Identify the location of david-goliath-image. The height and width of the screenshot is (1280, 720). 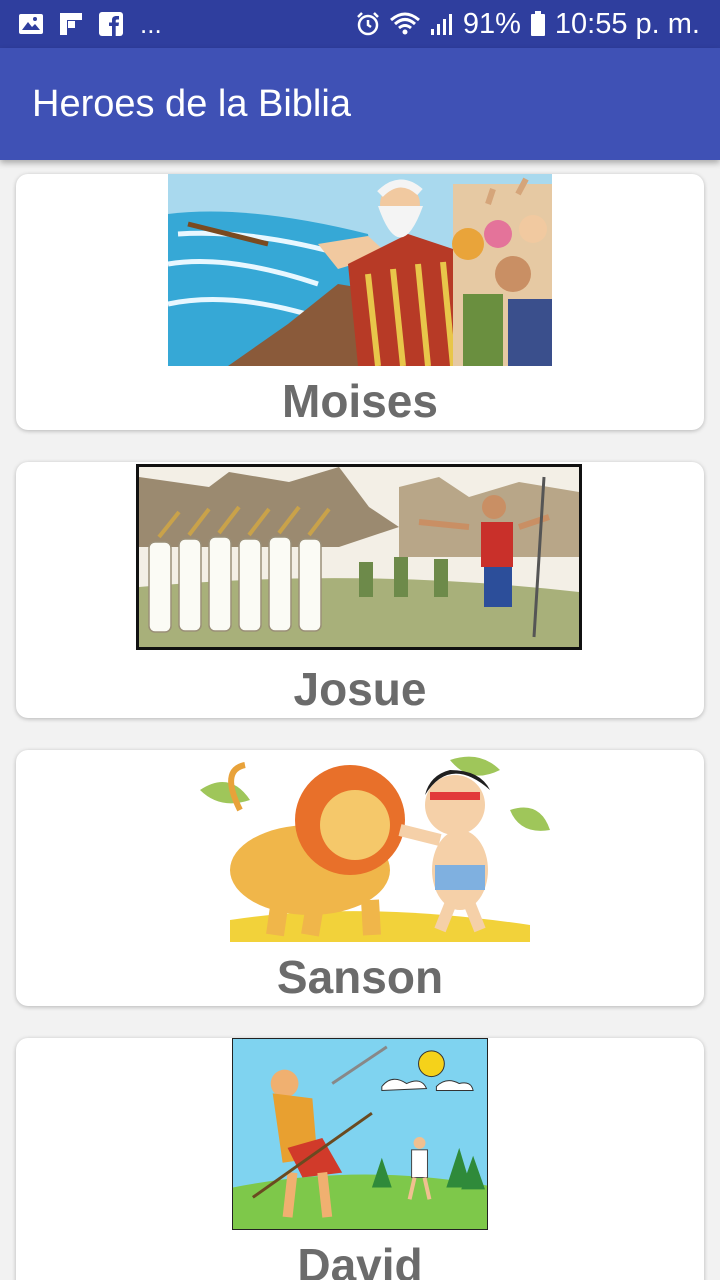
(360, 1134).